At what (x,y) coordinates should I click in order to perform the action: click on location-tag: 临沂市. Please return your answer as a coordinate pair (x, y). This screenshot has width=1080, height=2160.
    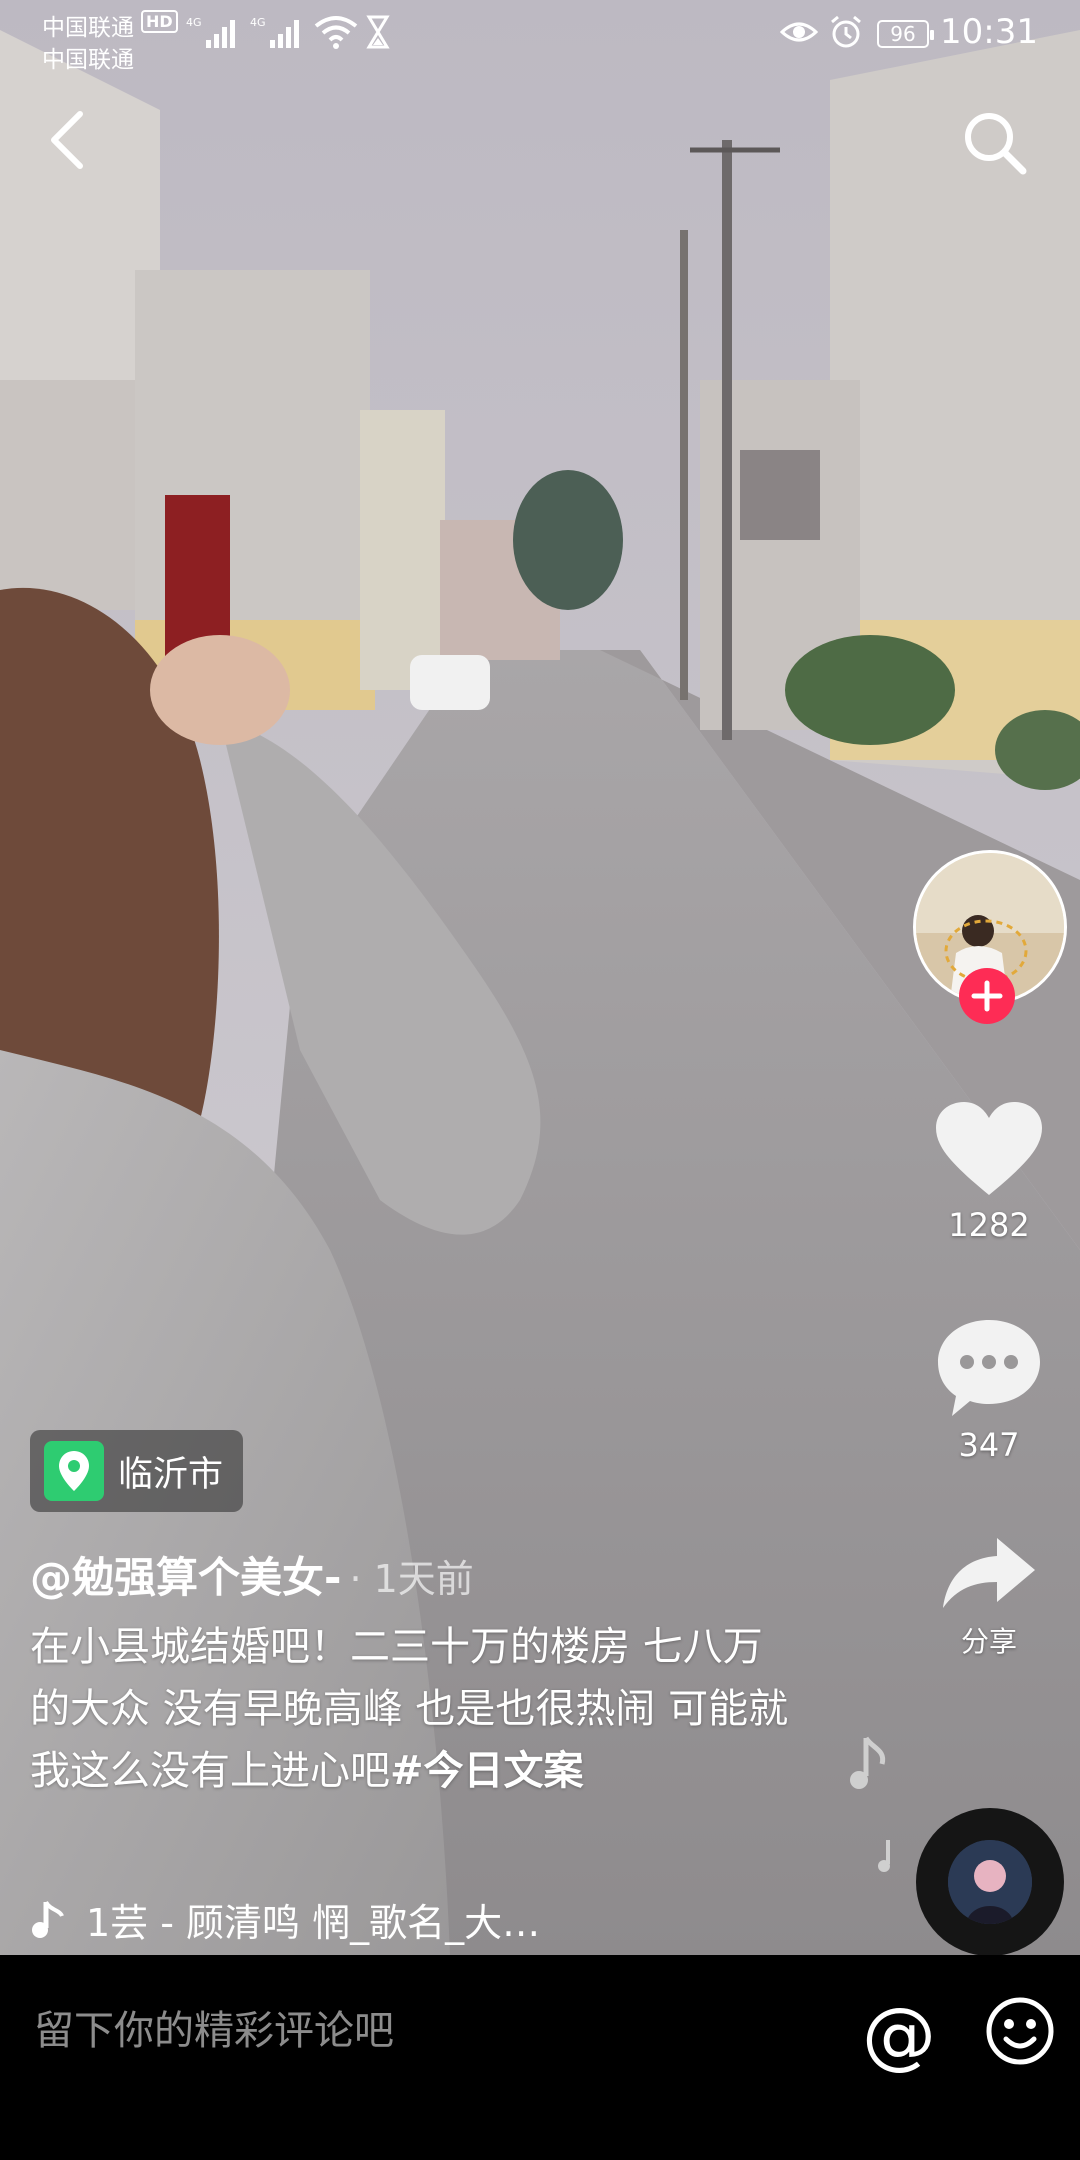
    Looking at the image, I should click on (137, 1471).